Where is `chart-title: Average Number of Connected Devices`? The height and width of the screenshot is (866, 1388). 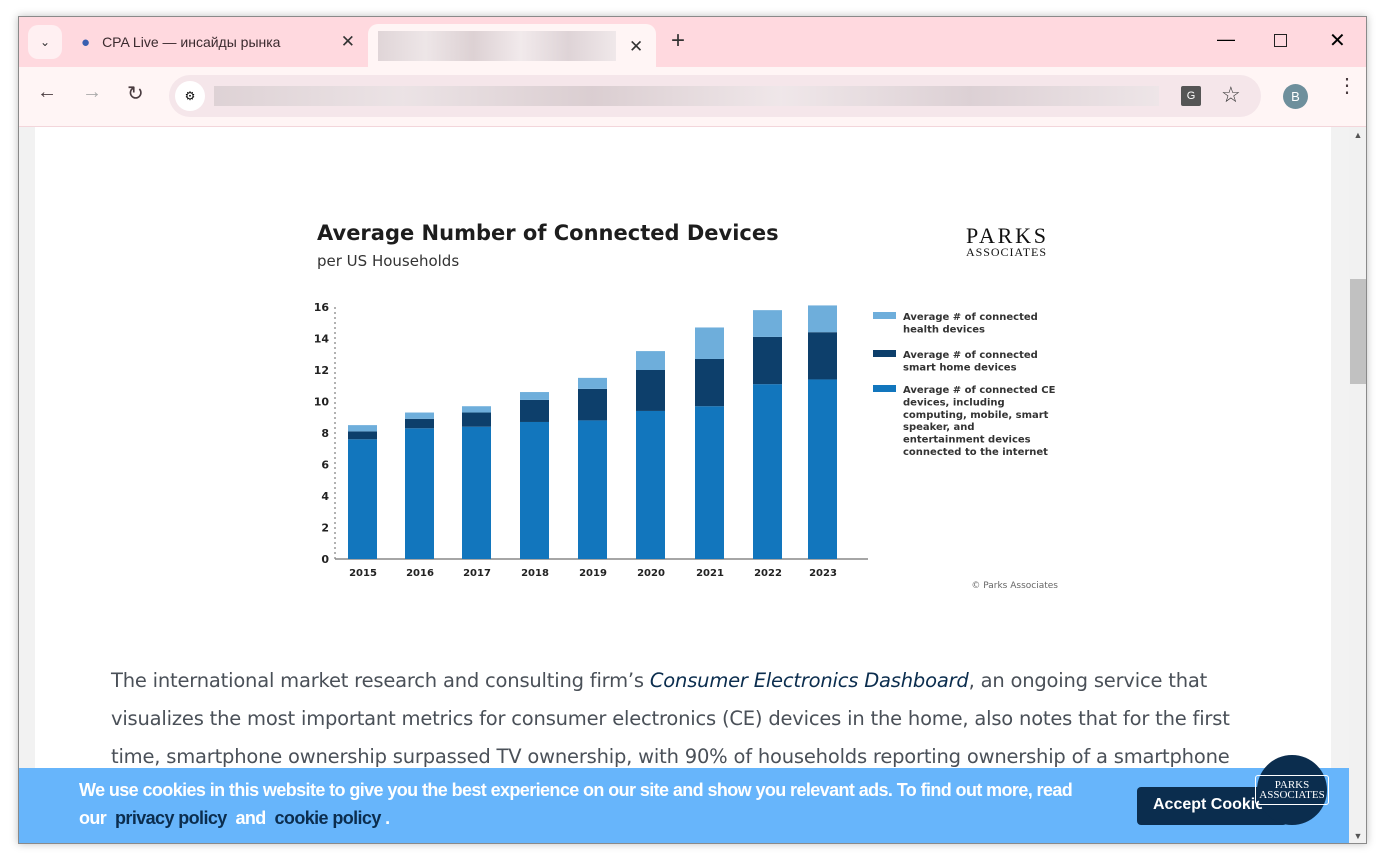 chart-title: Average Number of Connected Devices is located at coordinates (548, 233).